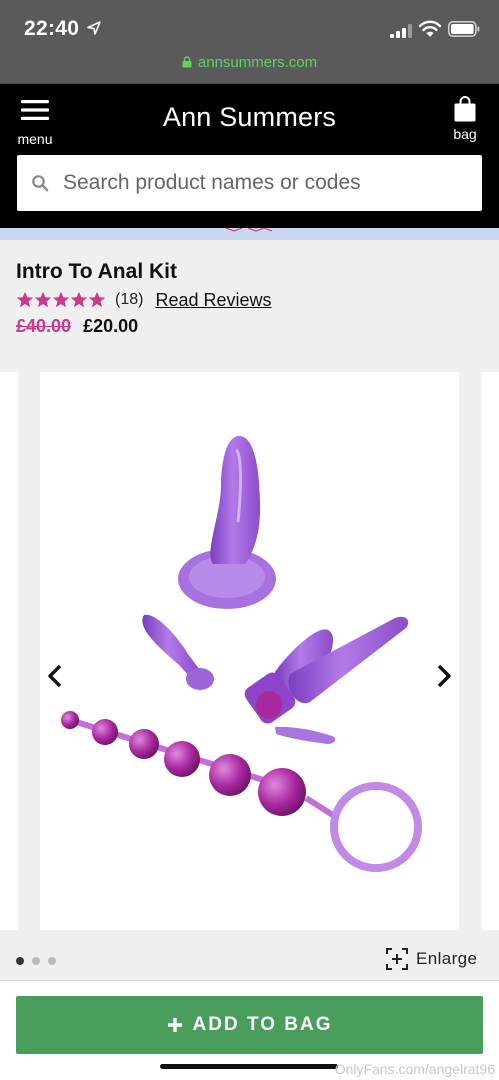 This screenshot has height=1080, width=499. I want to click on wifi-icon, so click(430, 28).